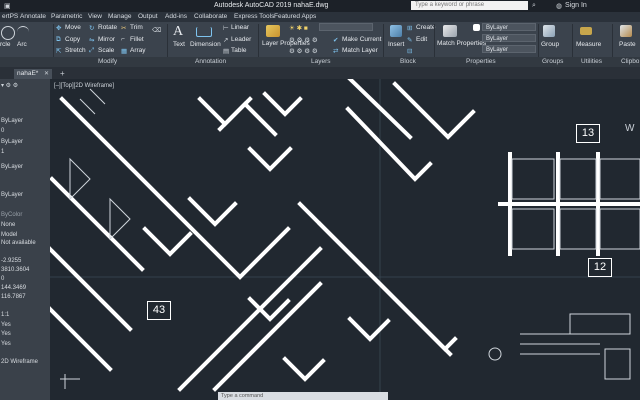 The width and height of the screenshot is (640, 400). What do you see at coordinates (241, 39) in the screenshot?
I see `leader-button: Leader` at bounding box center [241, 39].